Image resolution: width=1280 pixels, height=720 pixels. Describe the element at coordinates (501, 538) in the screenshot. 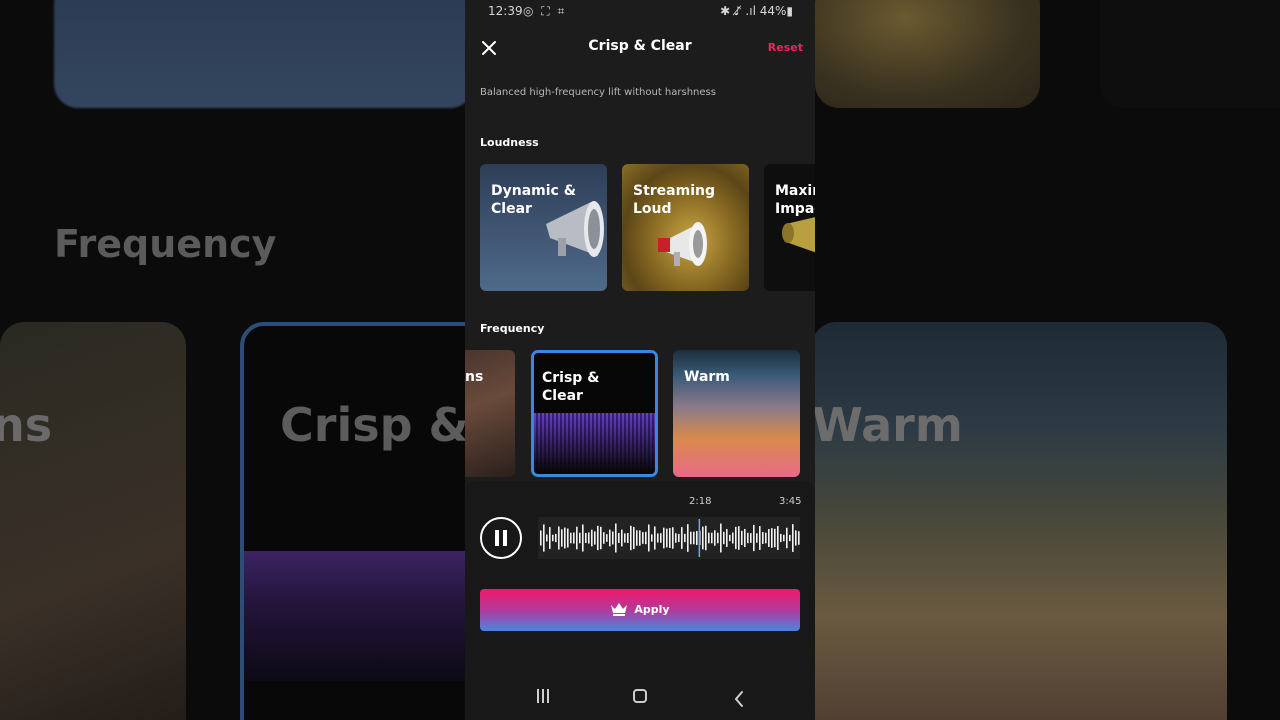

I see `pause-button` at that location.